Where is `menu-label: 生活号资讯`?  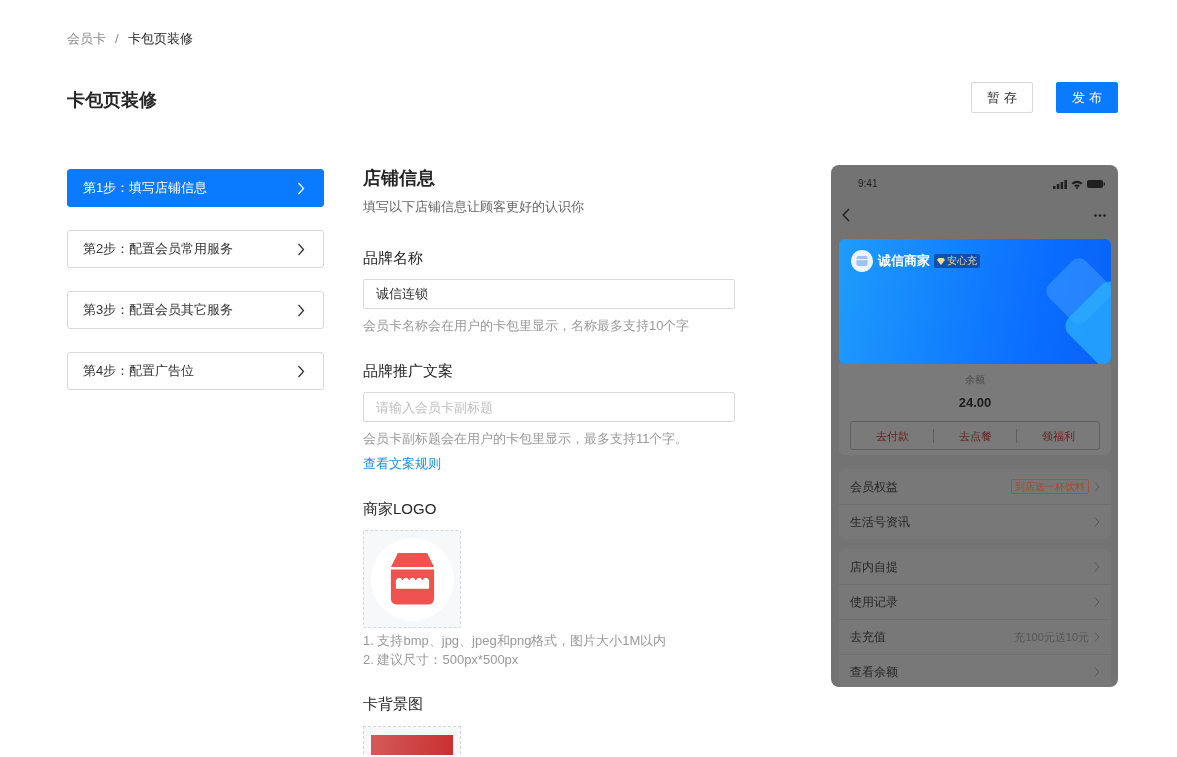 menu-label: 生活号资讯 is located at coordinates (880, 522).